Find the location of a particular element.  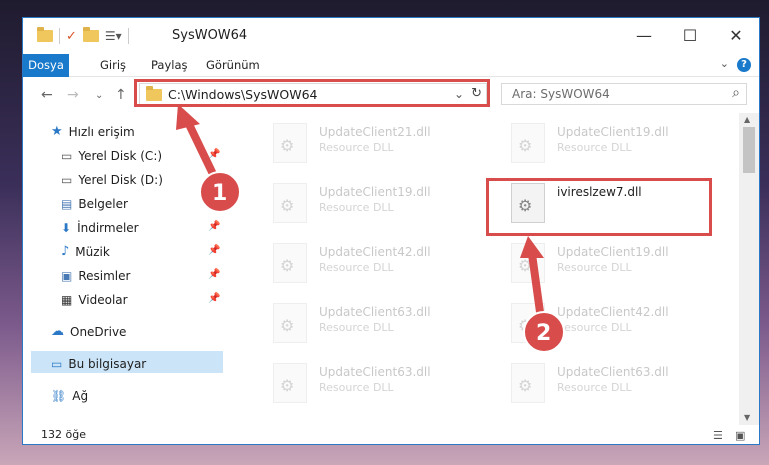

maximize-button: ☐ is located at coordinates (690, 36).